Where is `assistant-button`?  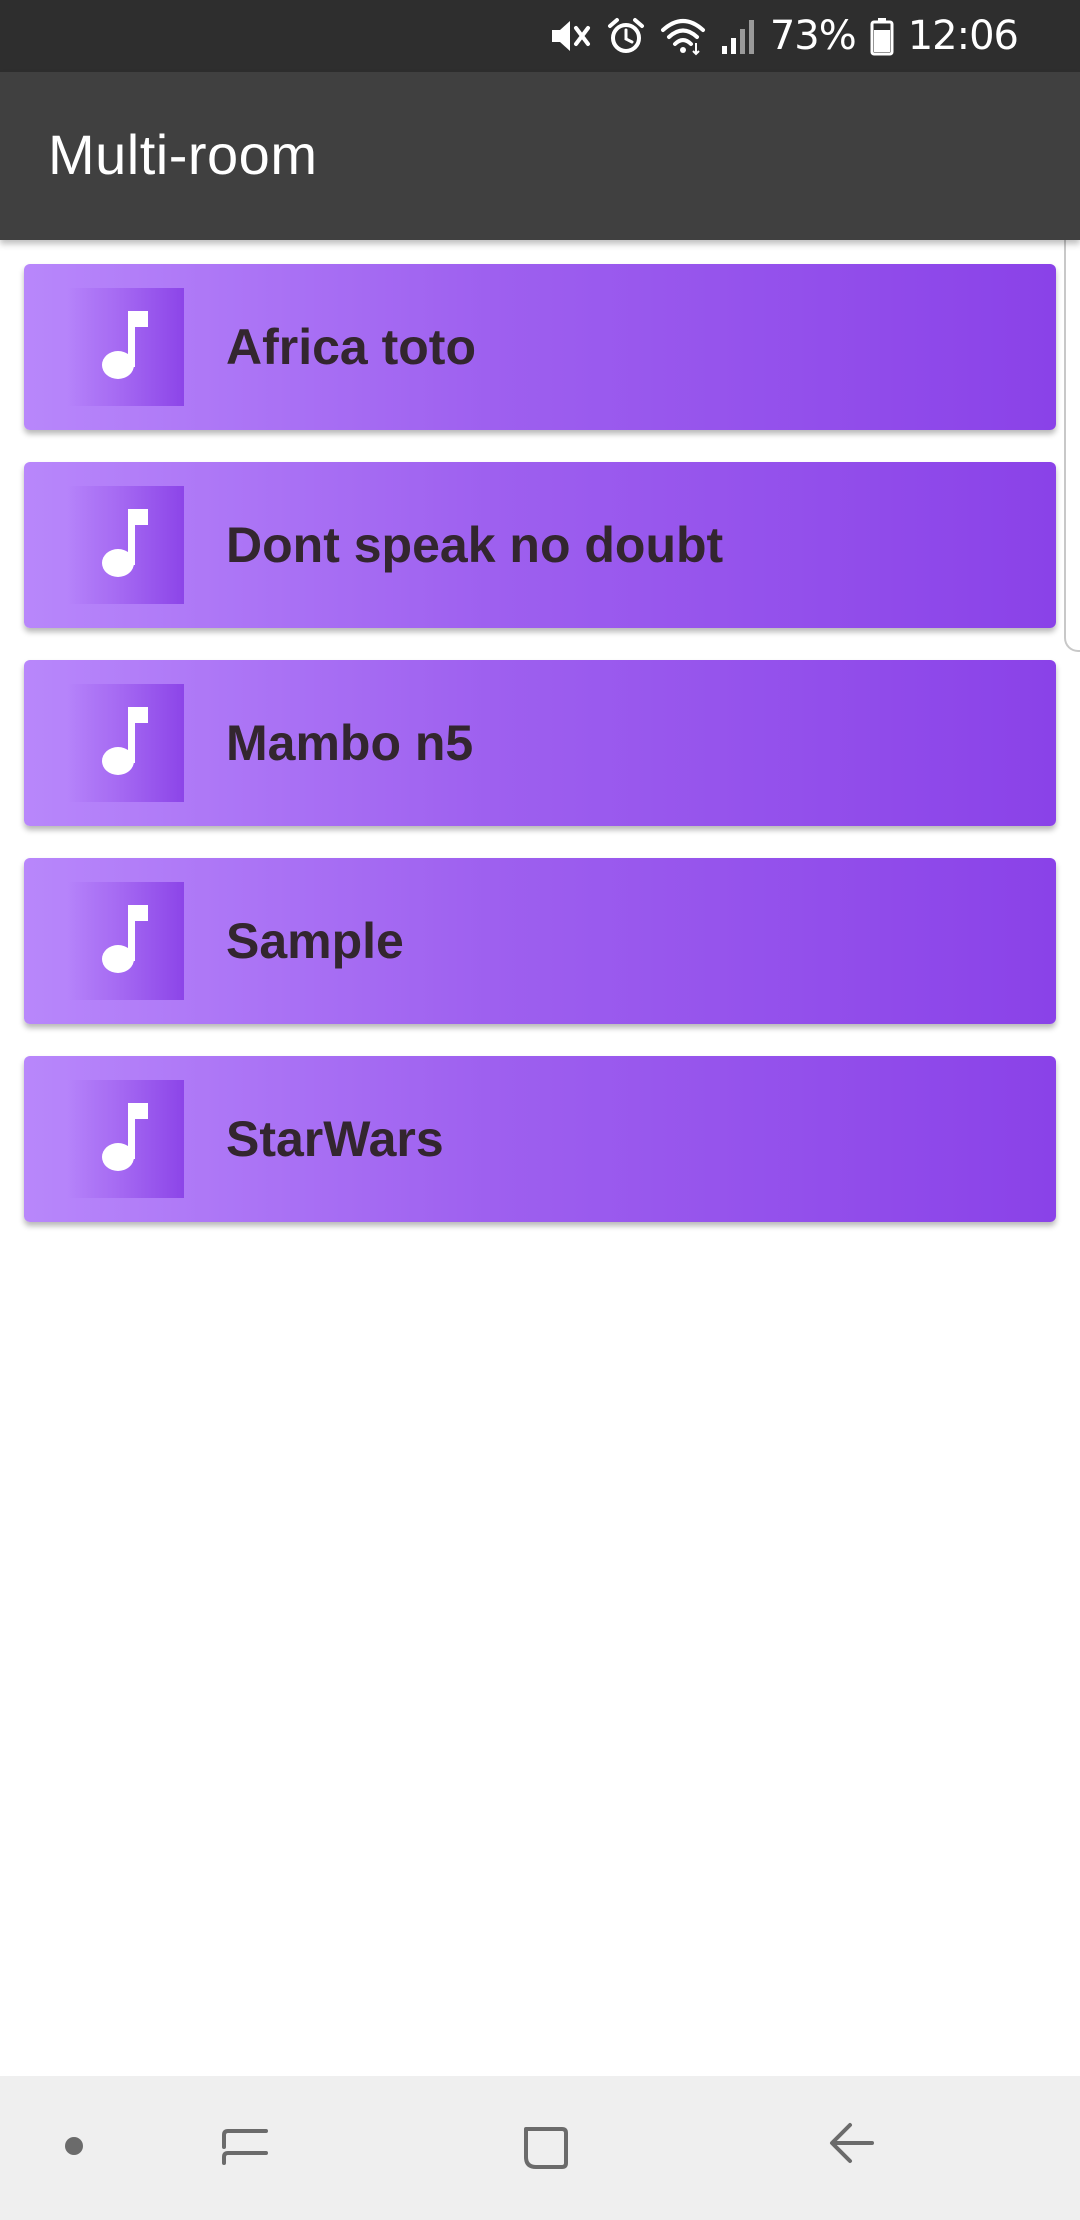
assistant-button is located at coordinates (74, 2148).